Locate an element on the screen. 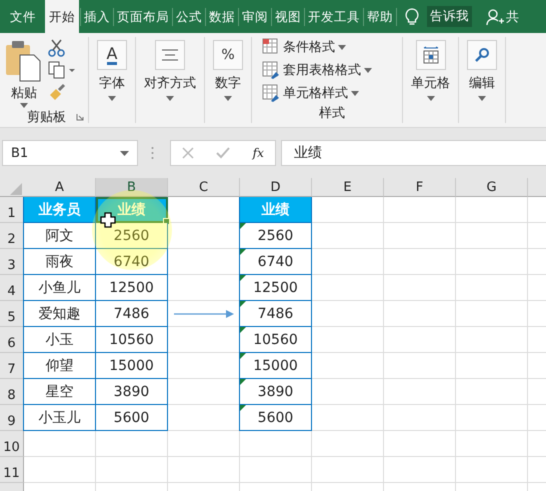 The height and width of the screenshot is (491, 546). align-center-icon is located at coordinates (170, 55).